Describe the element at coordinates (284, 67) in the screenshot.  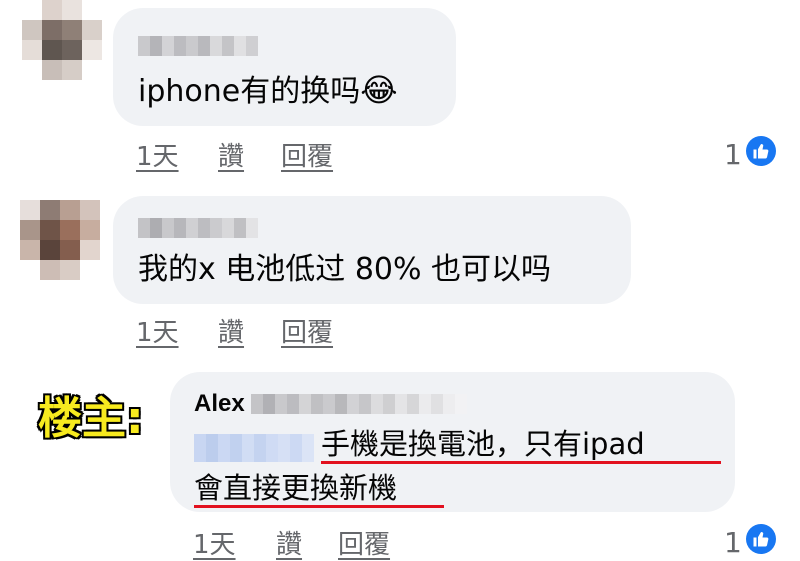
I see `comment-bubble: iphone有的换吗😂` at that location.